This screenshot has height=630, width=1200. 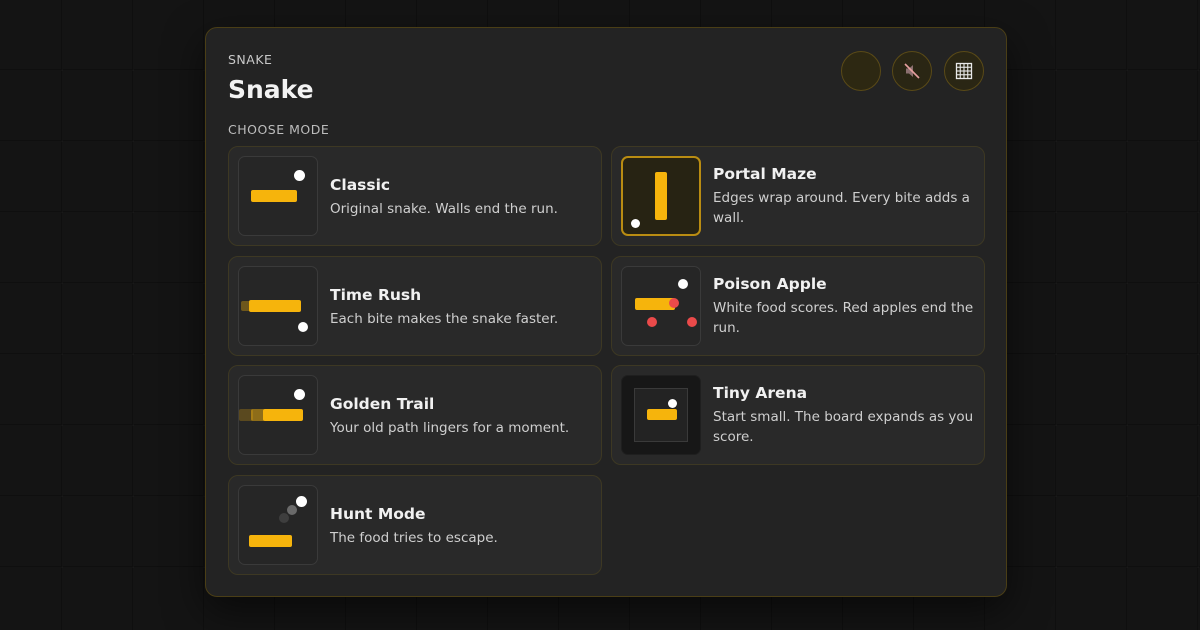 What do you see at coordinates (444, 319) in the screenshot?
I see `mode-description: Each bite makes the snake faster.` at bounding box center [444, 319].